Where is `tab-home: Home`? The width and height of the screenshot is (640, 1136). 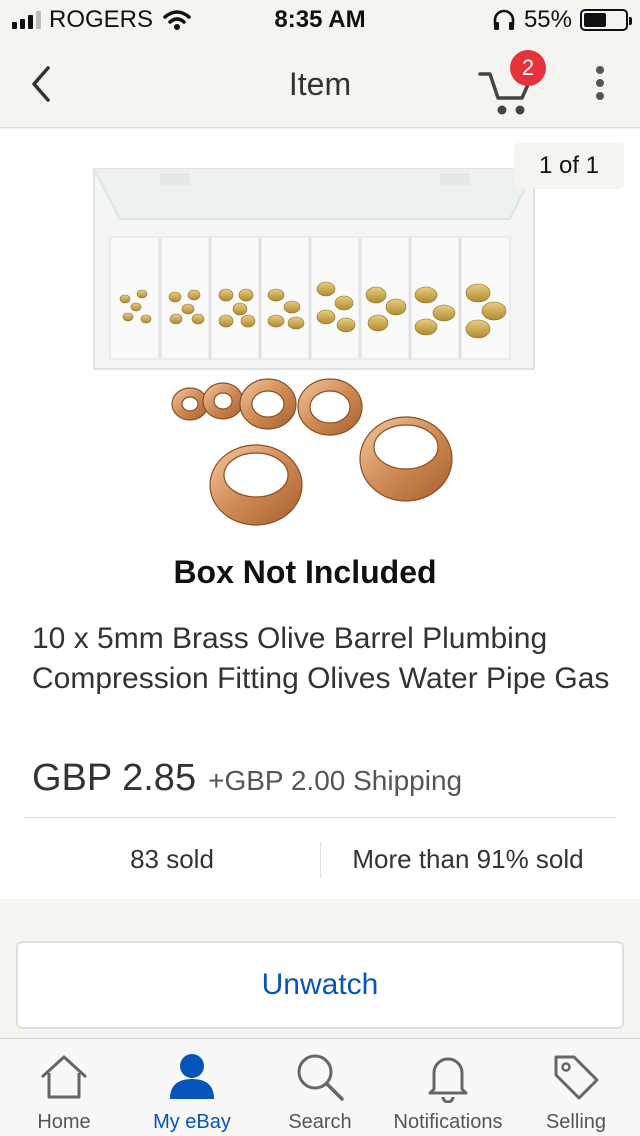 tab-home: Home is located at coordinates (64, 1087).